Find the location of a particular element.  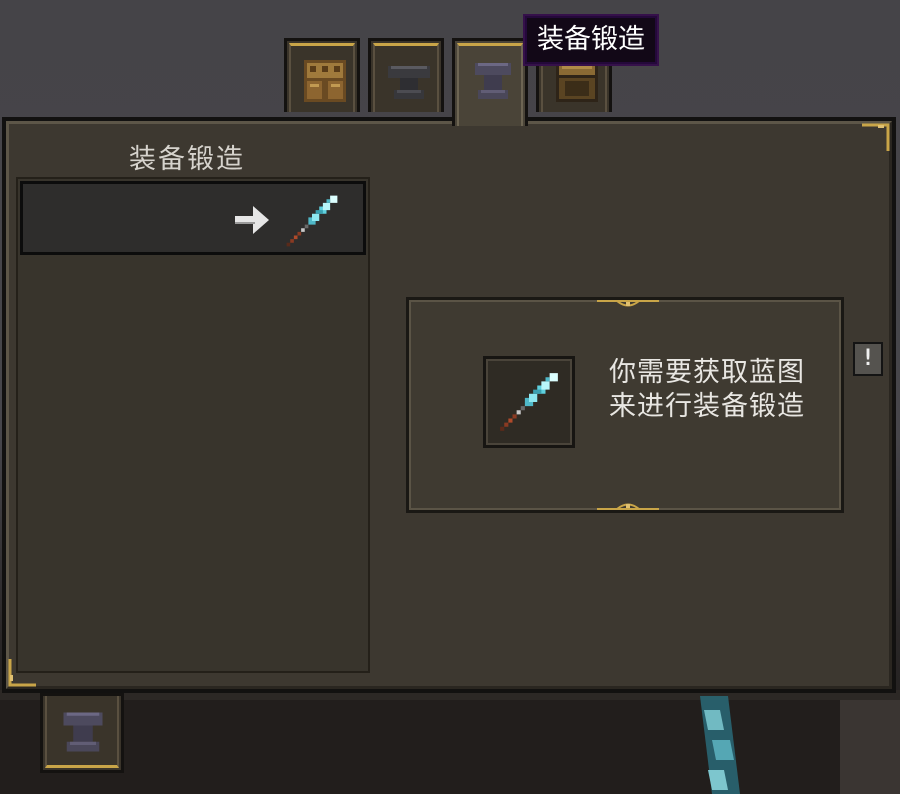

item-preview-slot is located at coordinates (529, 402).